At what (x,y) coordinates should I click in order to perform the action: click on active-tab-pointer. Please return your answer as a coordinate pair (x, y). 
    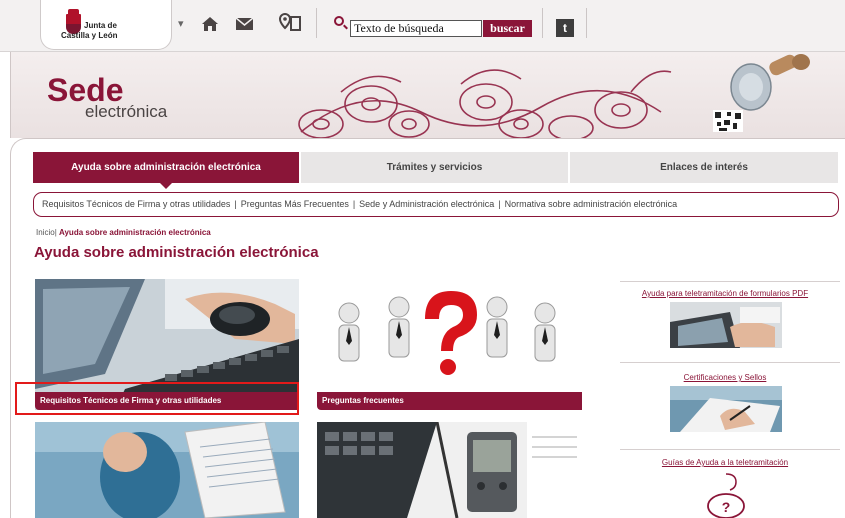
    Looking at the image, I should click on (166, 186).